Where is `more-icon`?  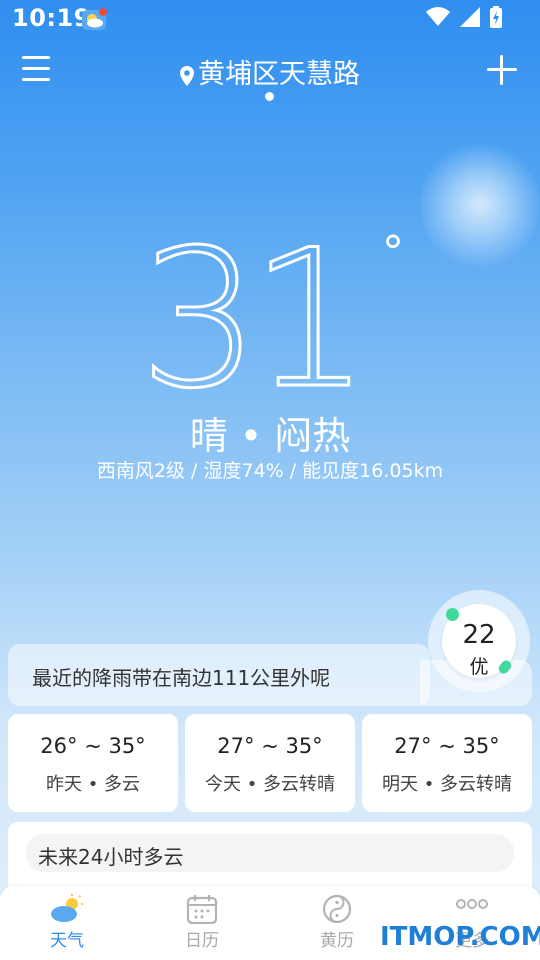 more-icon is located at coordinates (472, 904).